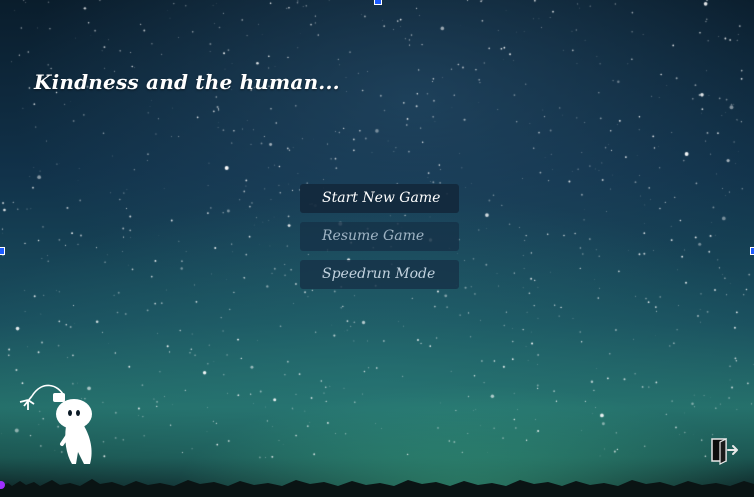  What do you see at coordinates (725, 451) in the screenshot?
I see `exit-door-icon` at bounding box center [725, 451].